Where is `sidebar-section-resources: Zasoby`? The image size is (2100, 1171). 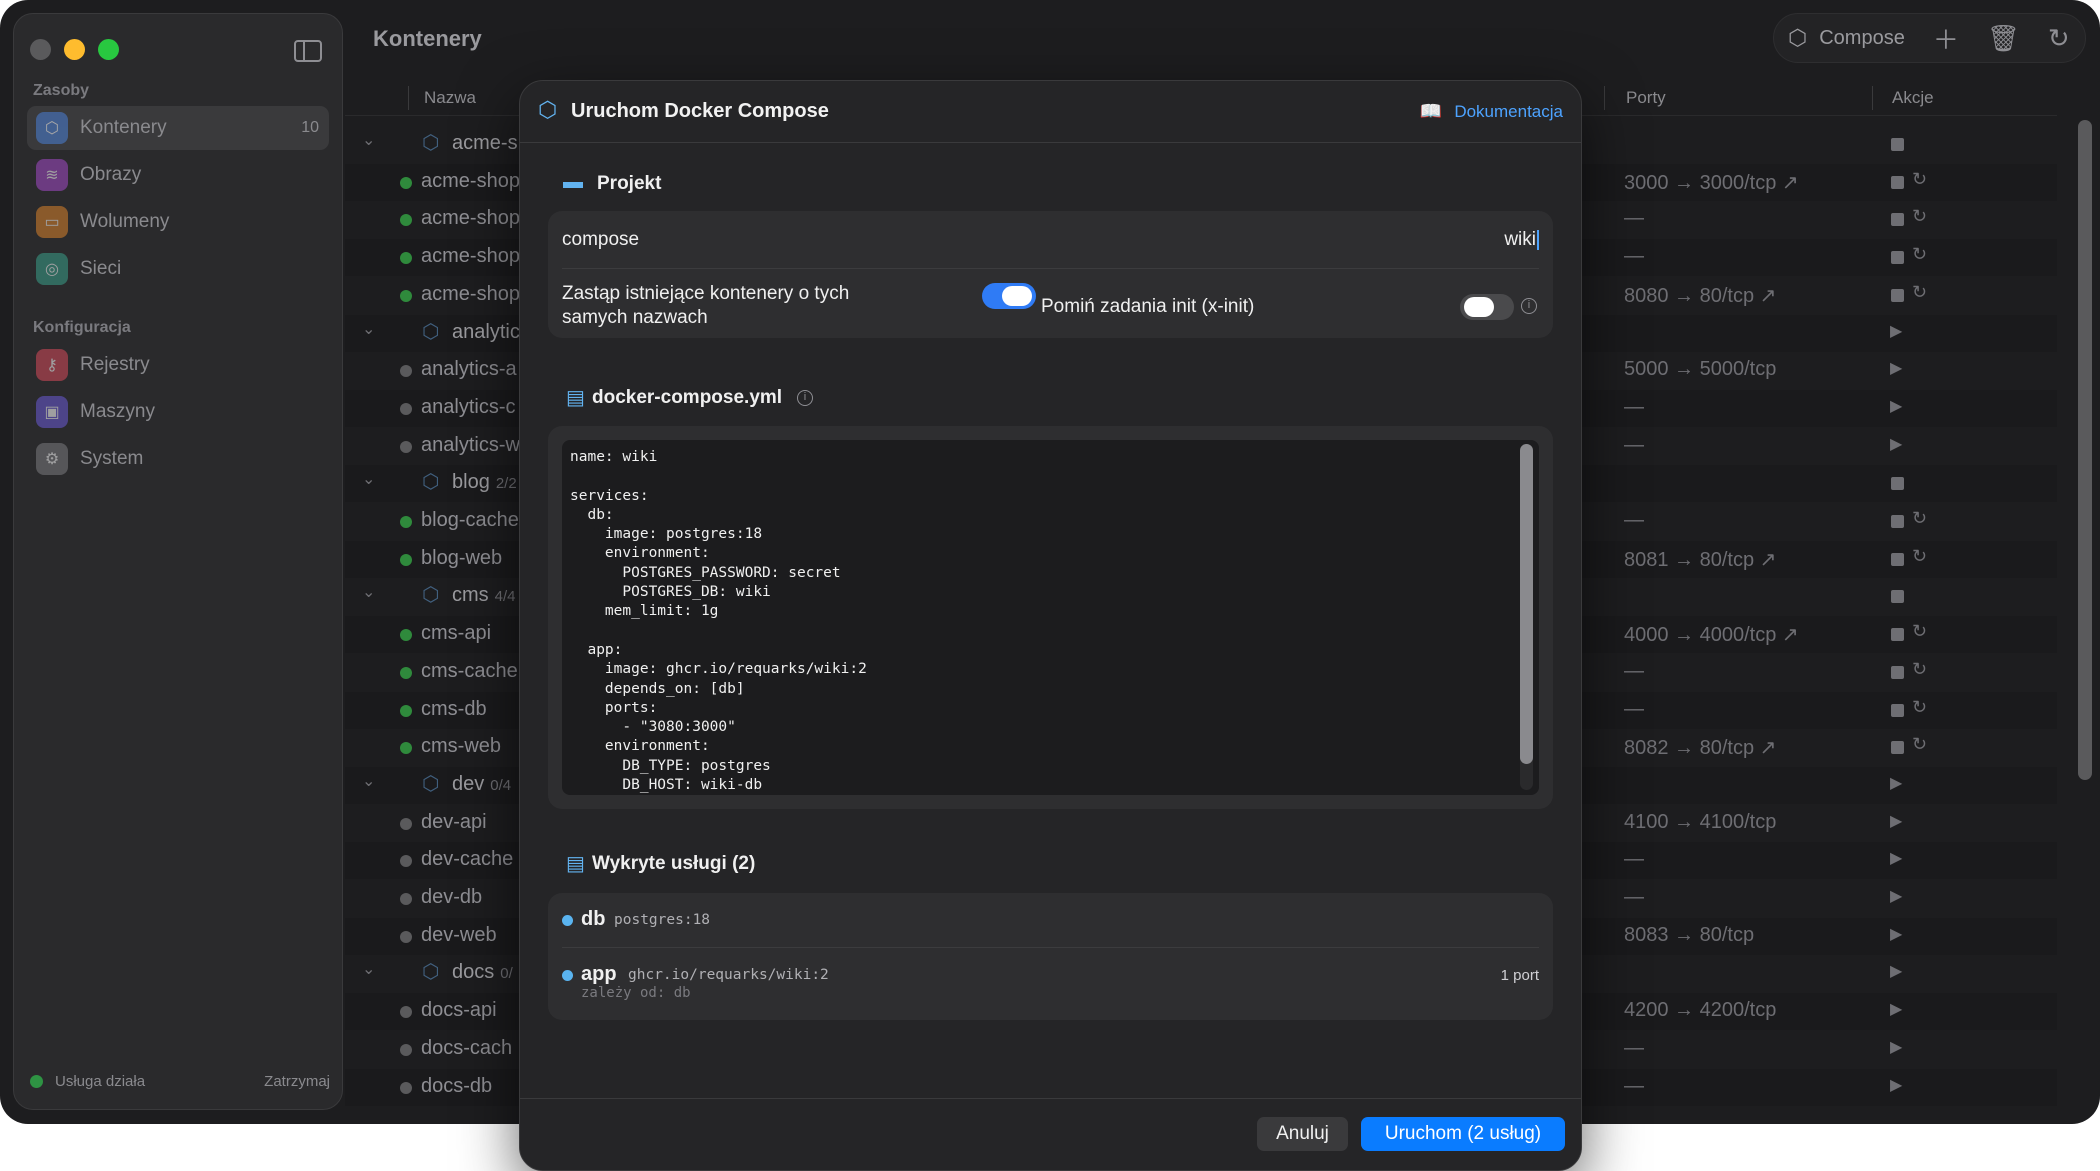 sidebar-section-resources: Zasoby is located at coordinates (61, 90).